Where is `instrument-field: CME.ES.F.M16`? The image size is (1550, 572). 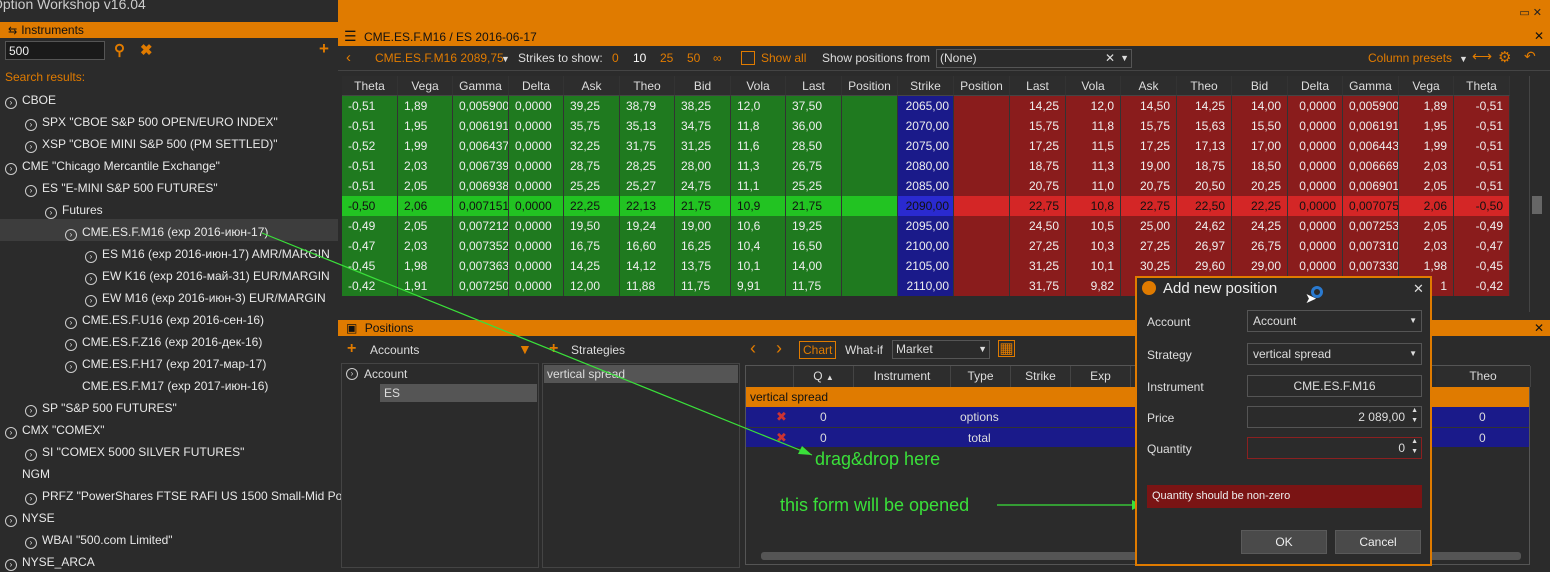 instrument-field: CME.ES.F.M16 is located at coordinates (1334, 386).